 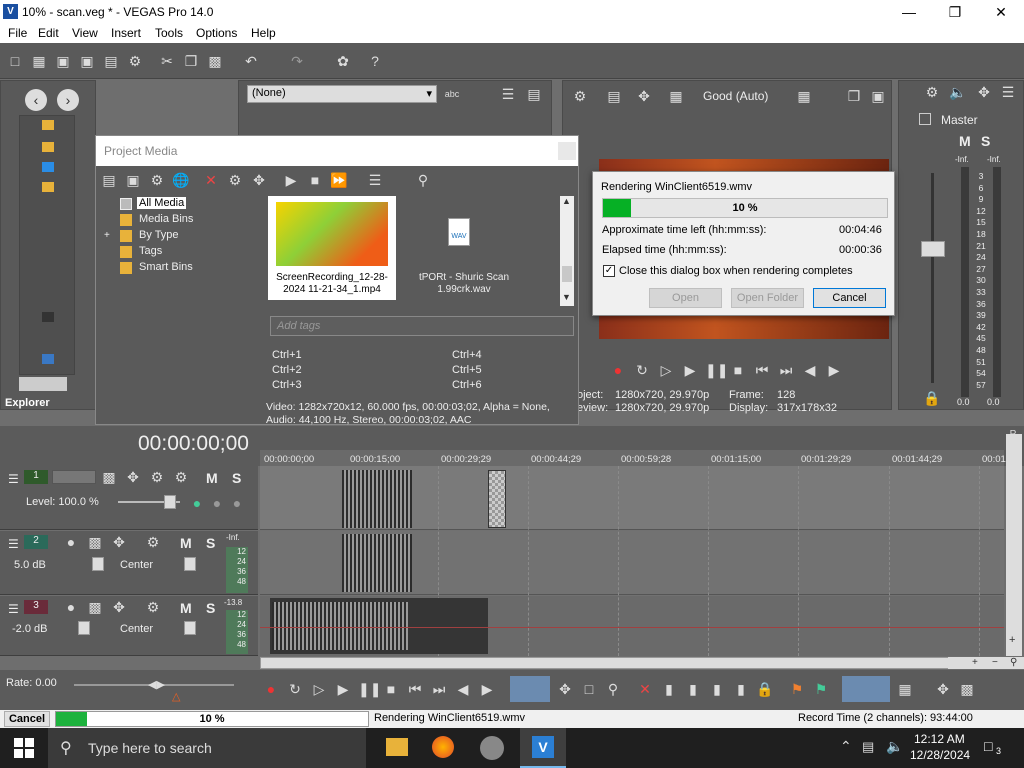 What do you see at coordinates (369, 689) in the screenshot?
I see `pause-icon: ❚❚` at bounding box center [369, 689].